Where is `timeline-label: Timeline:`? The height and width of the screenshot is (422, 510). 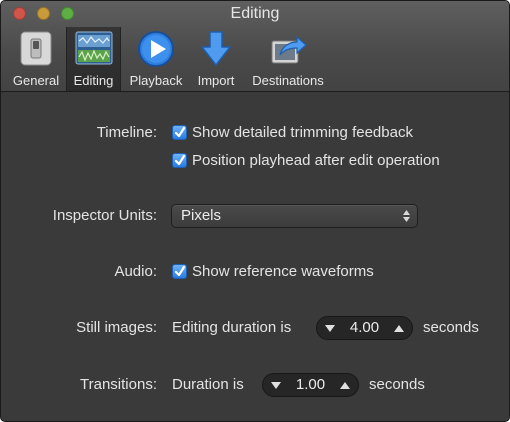
timeline-label: Timeline: is located at coordinates (126, 132).